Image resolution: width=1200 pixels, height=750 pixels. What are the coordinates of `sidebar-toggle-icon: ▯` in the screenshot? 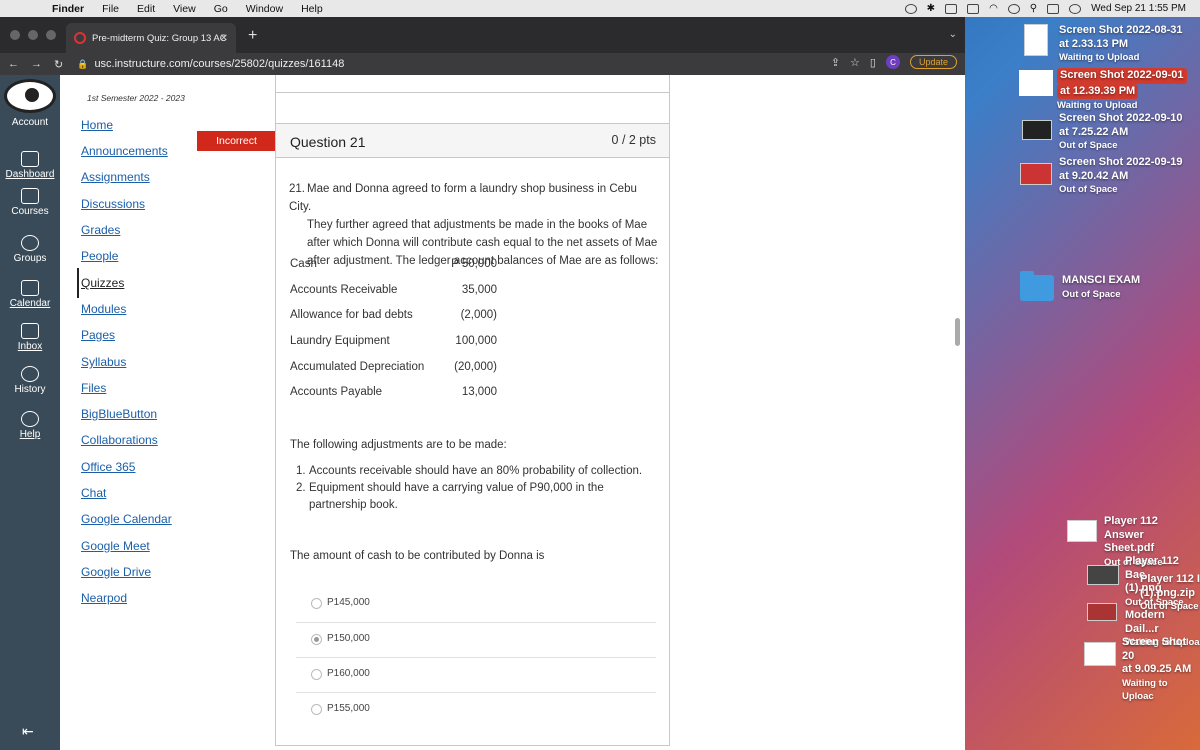 It's located at (873, 62).